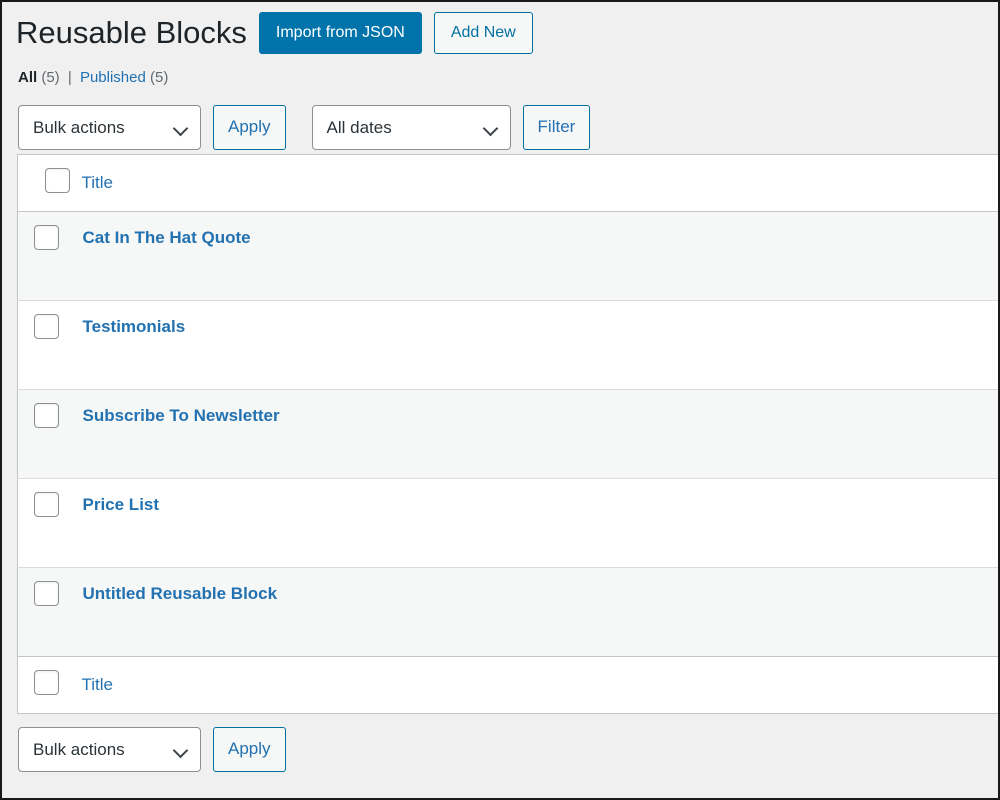 The image size is (1000, 800). Describe the element at coordinates (500, 74) in the screenshot. I see `status-filter-nav: All (5) | Published (5)` at that location.